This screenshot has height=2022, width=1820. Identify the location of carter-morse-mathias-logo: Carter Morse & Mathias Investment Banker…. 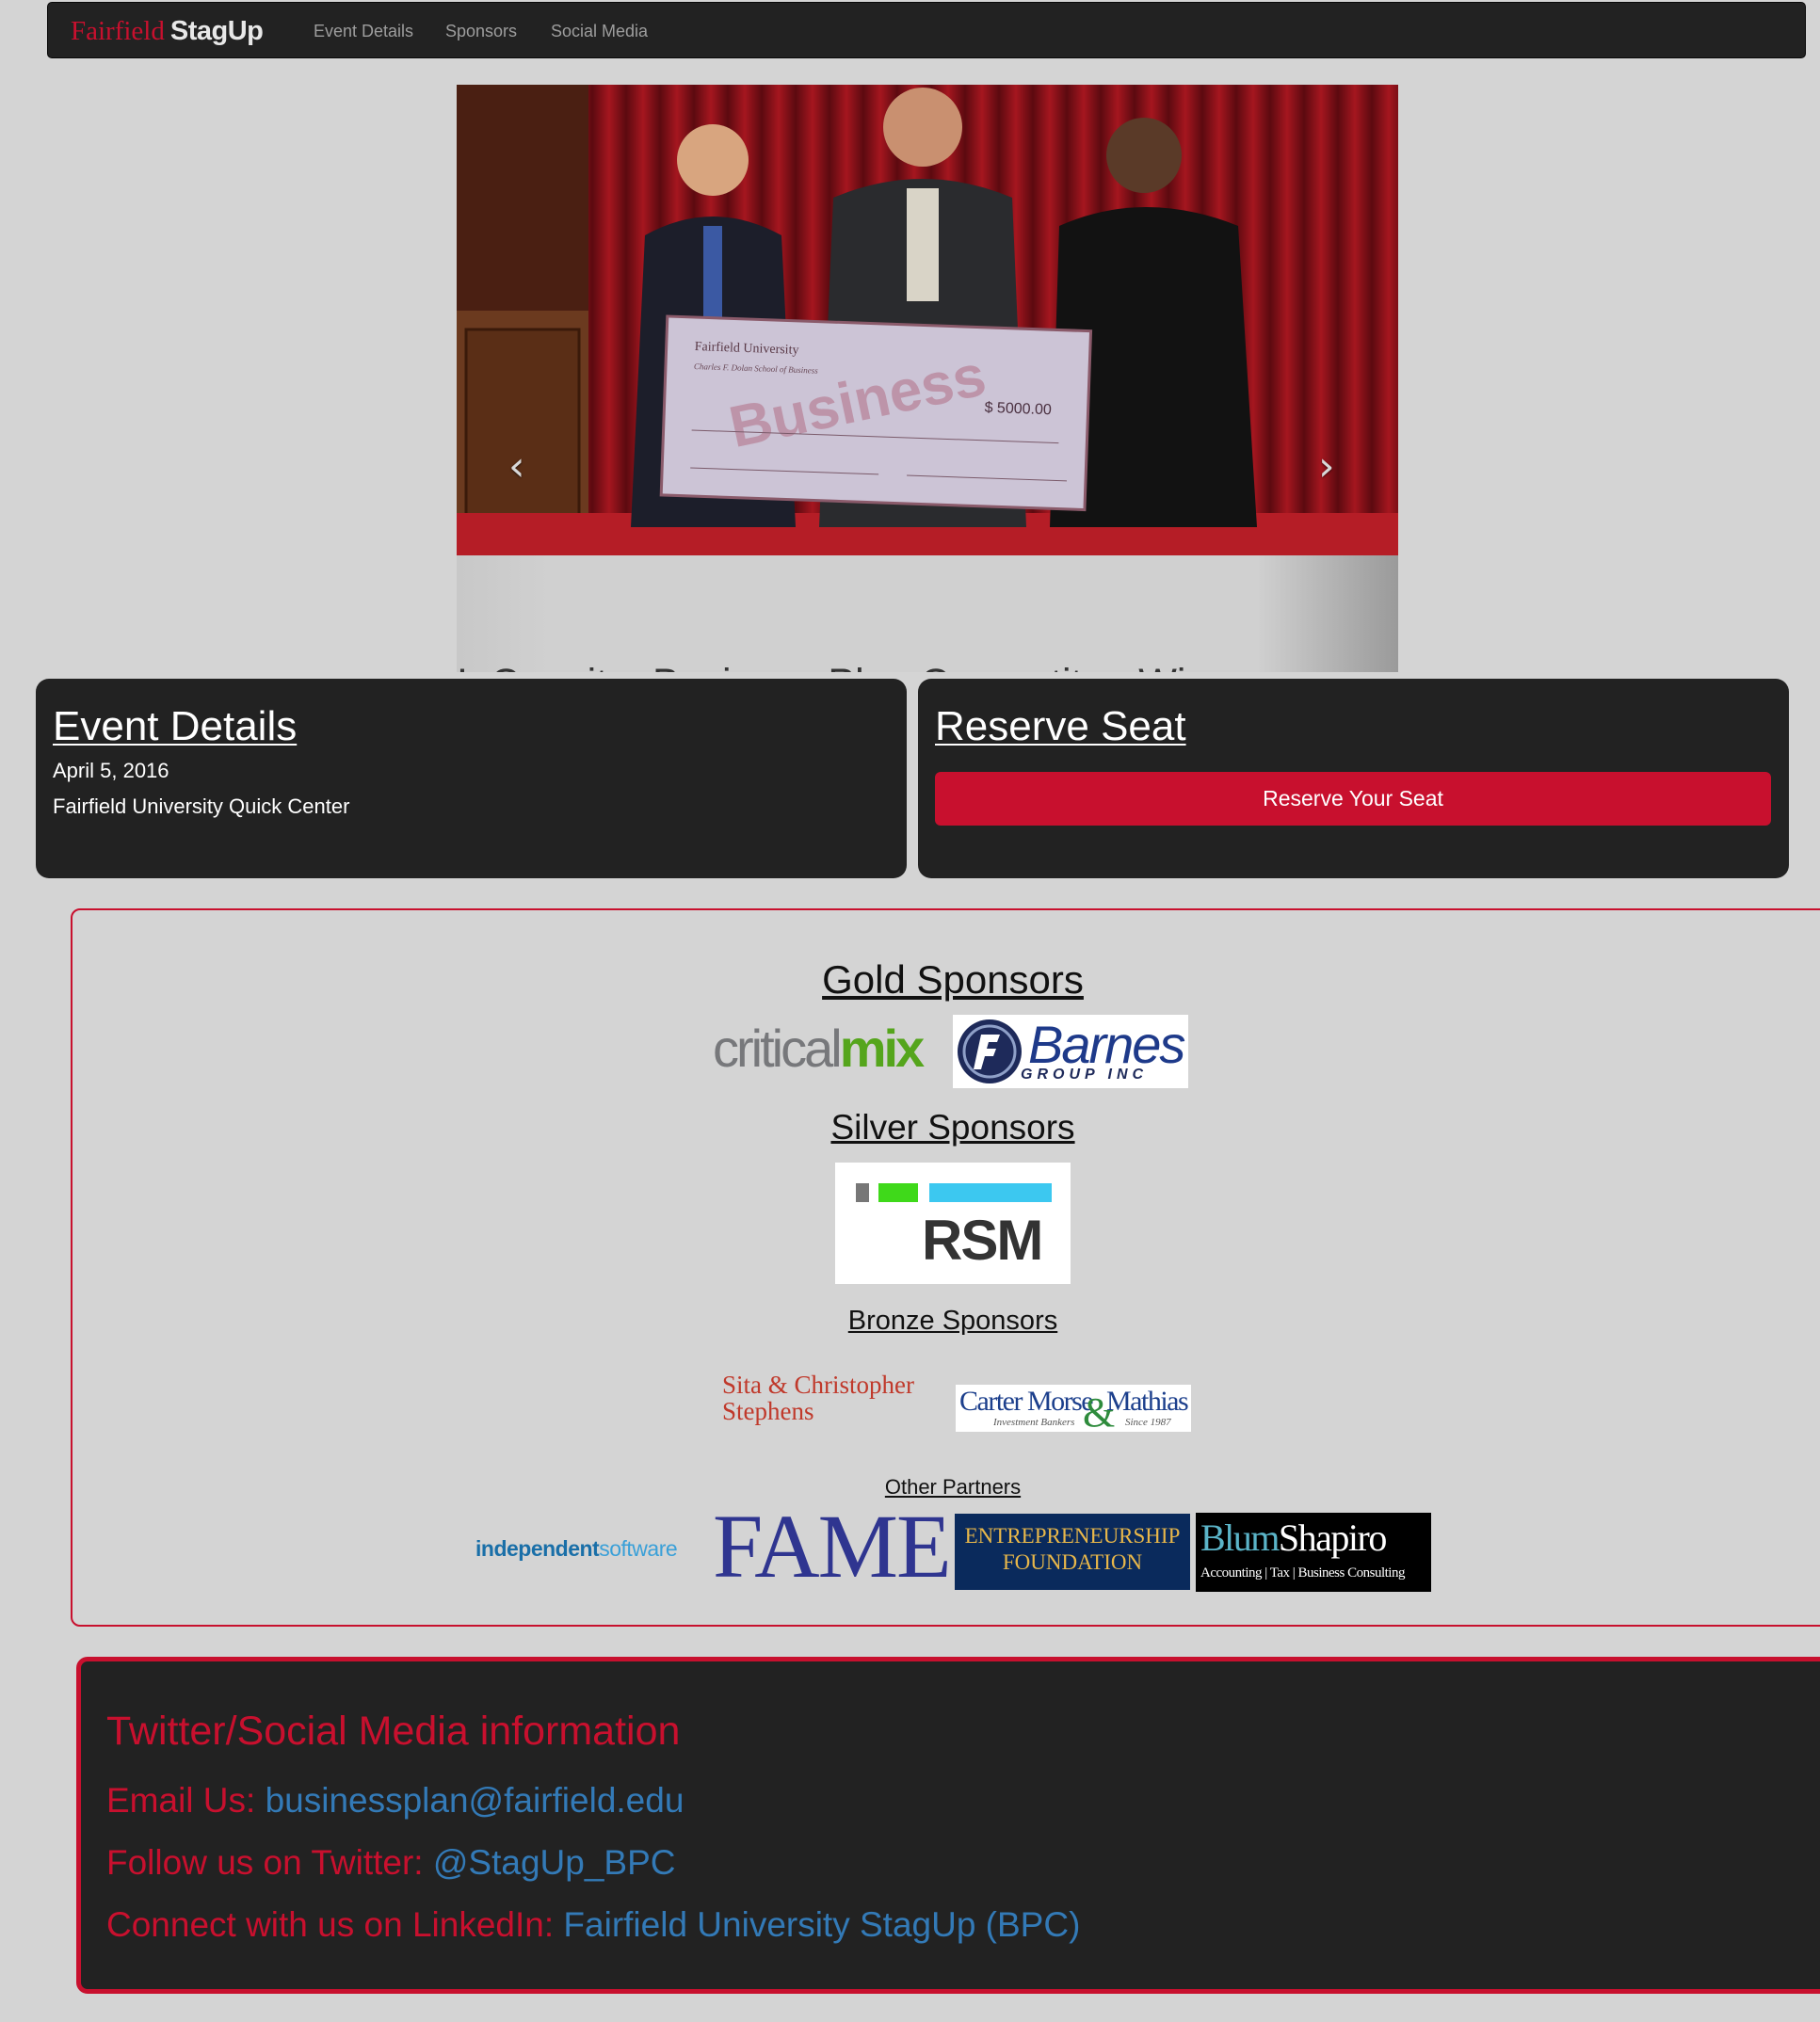
(1073, 1409).